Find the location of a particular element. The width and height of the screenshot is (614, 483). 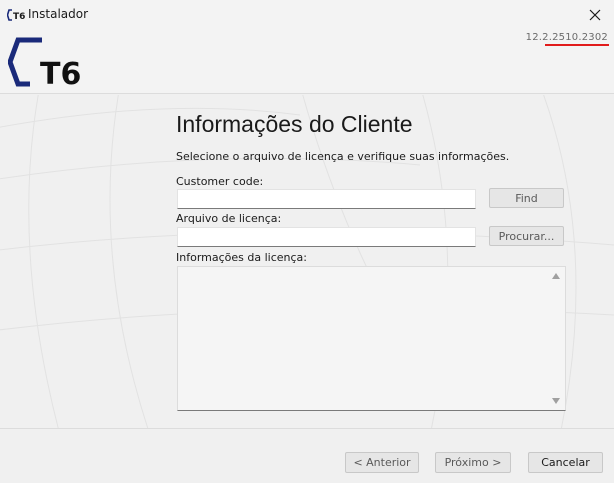

version-underline is located at coordinates (577, 45).